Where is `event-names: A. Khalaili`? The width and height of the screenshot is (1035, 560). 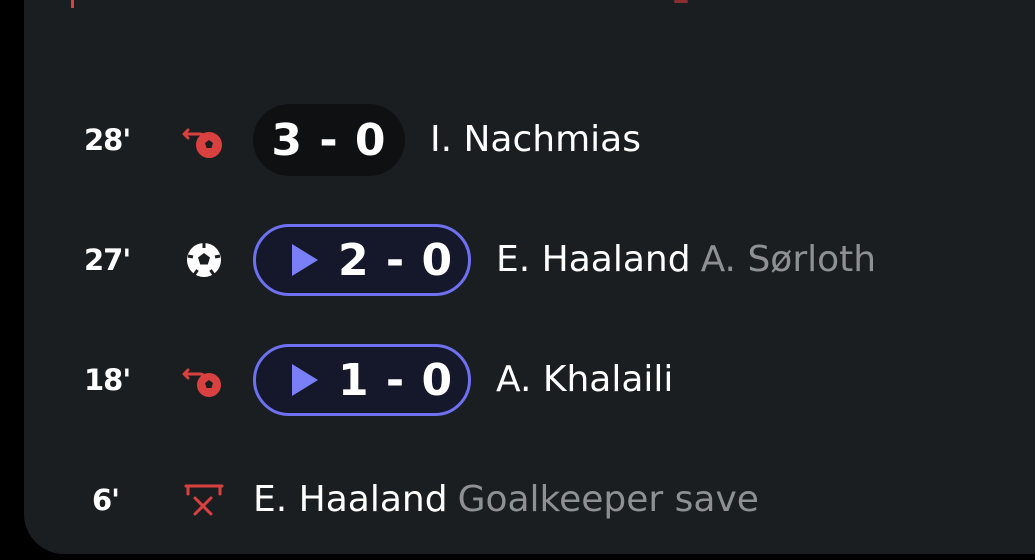 event-names: A. Khalaili is located at coordinates (584, 380).